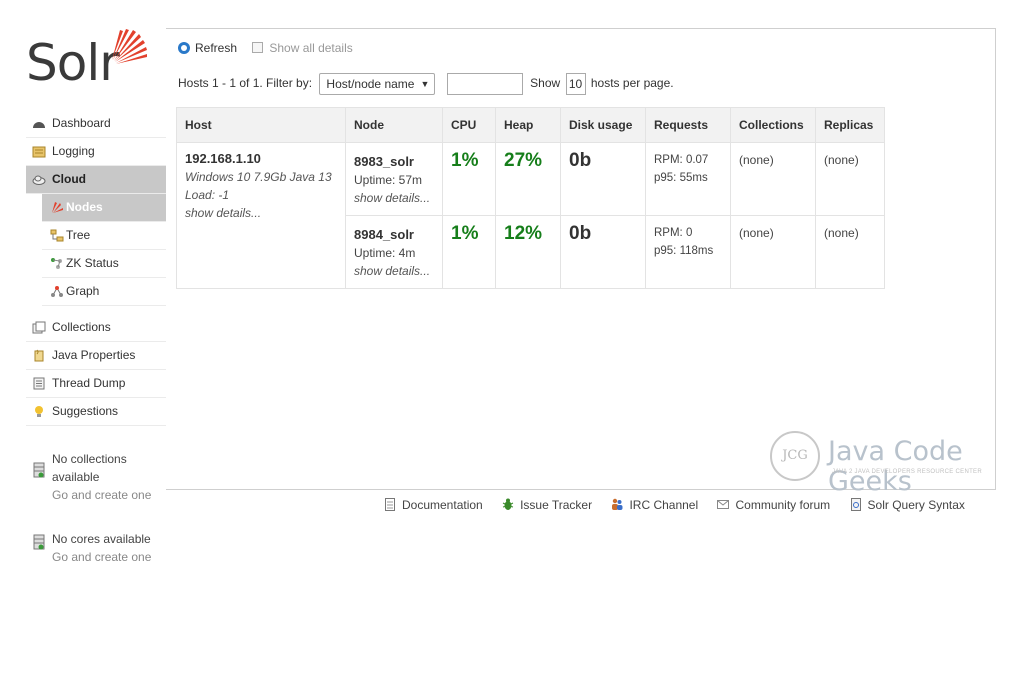 This screenshot has width=1024, height=694. Describe the element at coordinates (261, 125) in the screenshot. I see `header-host: Host` at that location.